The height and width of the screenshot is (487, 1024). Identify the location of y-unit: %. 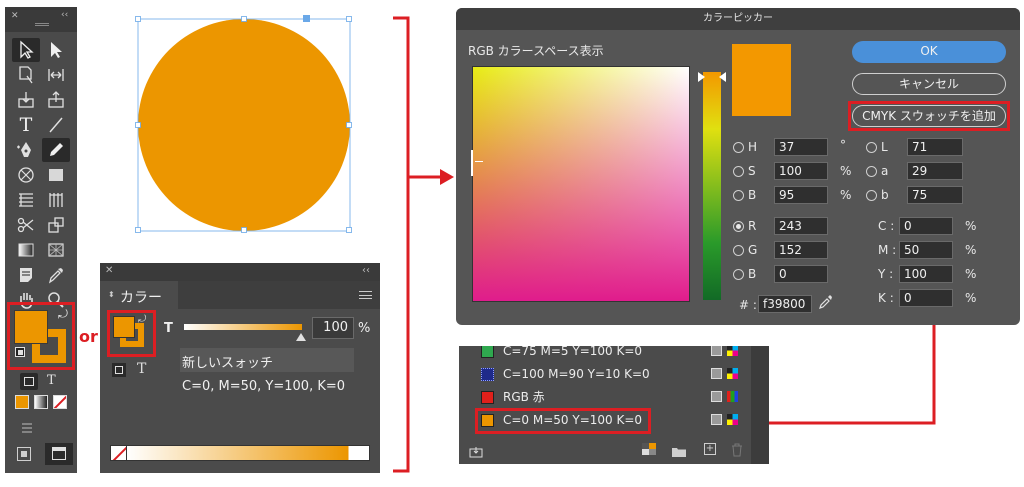
(971, 274).